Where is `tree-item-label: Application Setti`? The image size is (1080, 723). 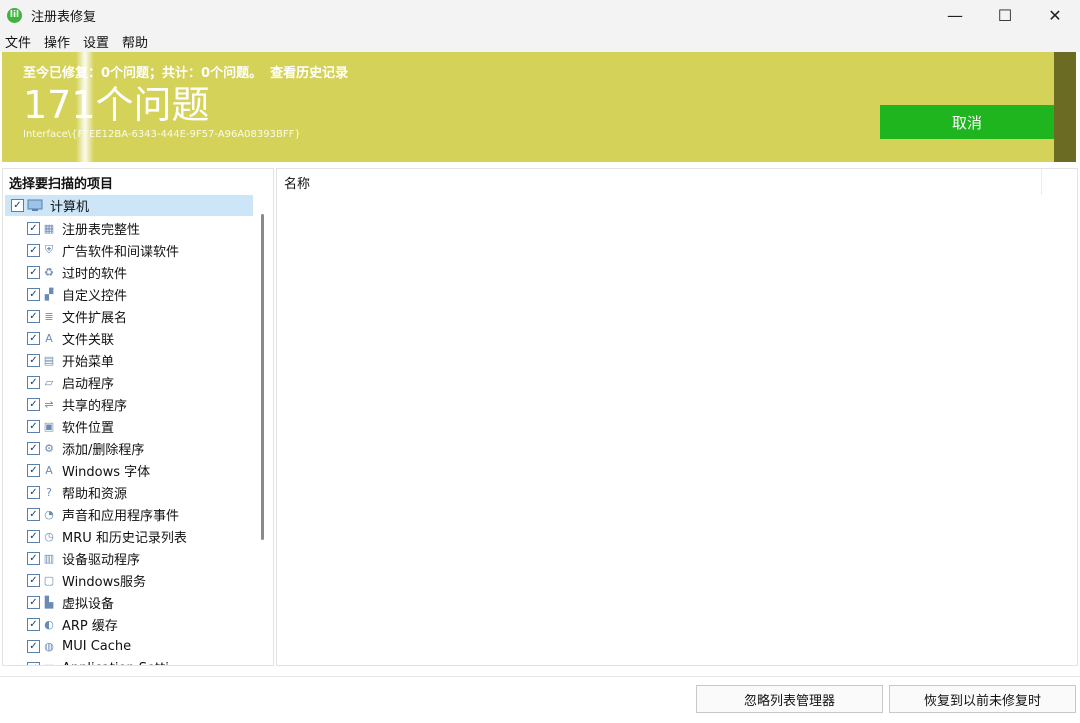
tree-item-label: Application Setti is located at coordinates (115, 663).